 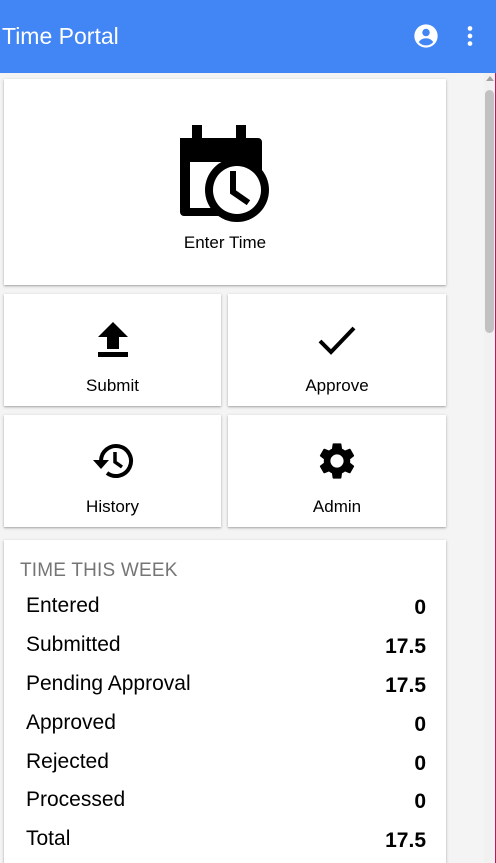 What do you see at coordinates (48, 838) in the screenshot?
I see `week-row-label: Total` at bounding box center [48, 838].